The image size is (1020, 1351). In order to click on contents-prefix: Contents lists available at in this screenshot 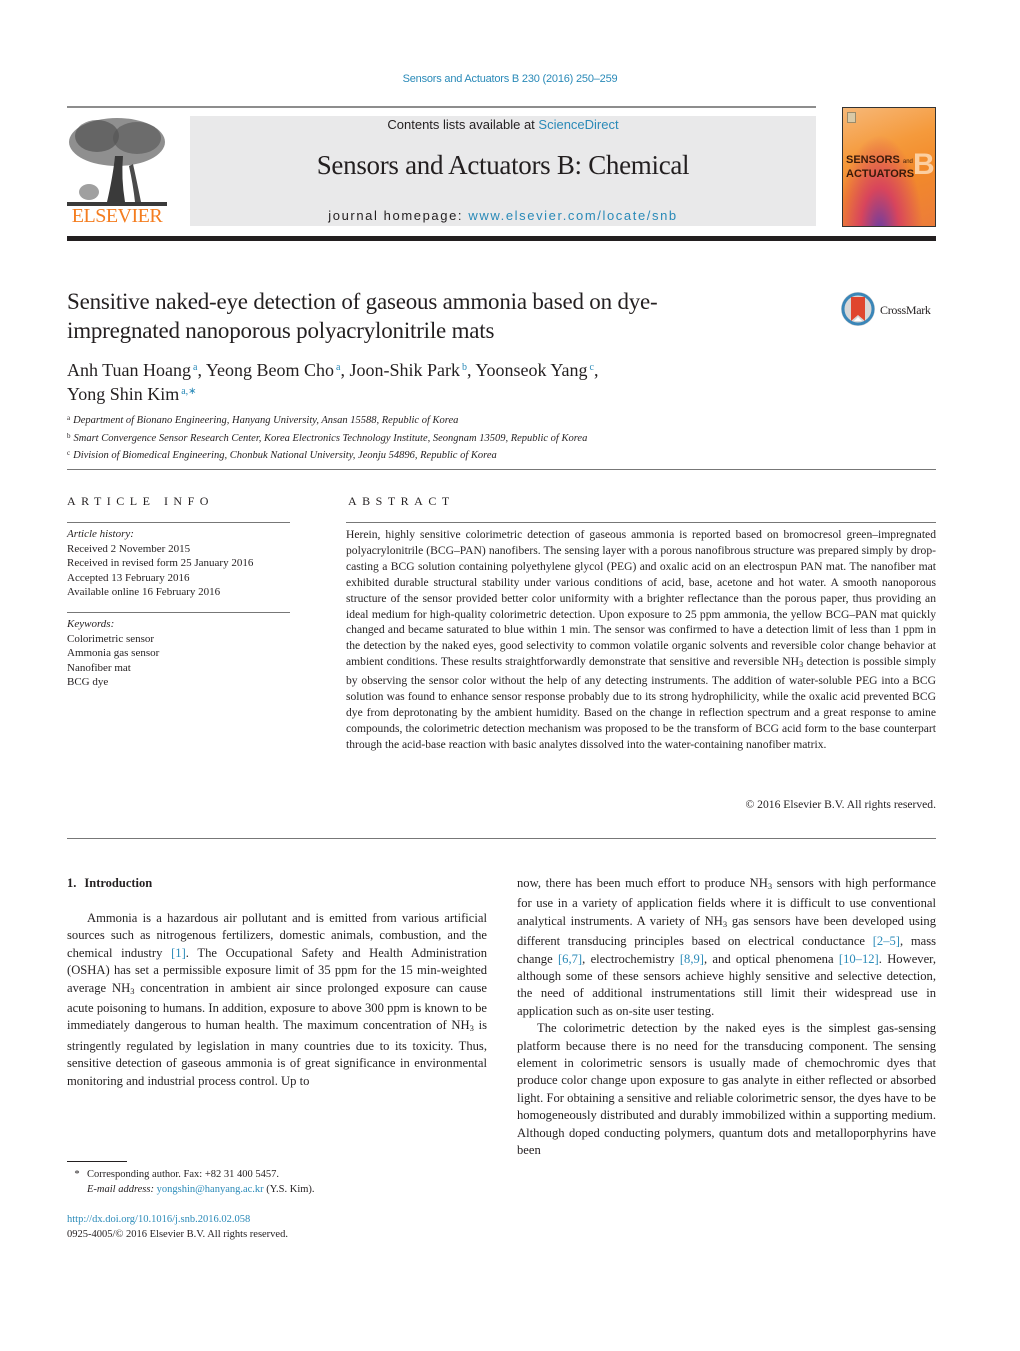, I will do `click(463, 124)`.